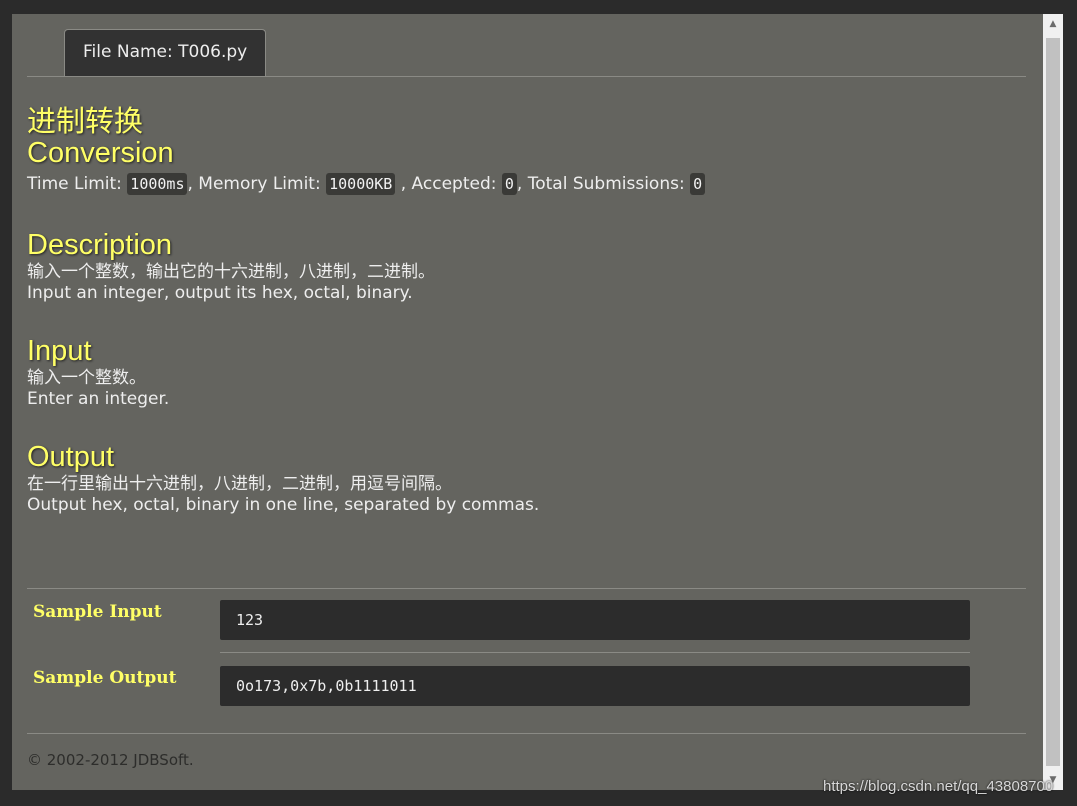 This screenshot has width=1077, height=806. What do you see at coordinates (527, 372) in the screenshot?
I see `input-section: Input 输入一个整数。 Enter an integer.` at bounding box center [527, 372].